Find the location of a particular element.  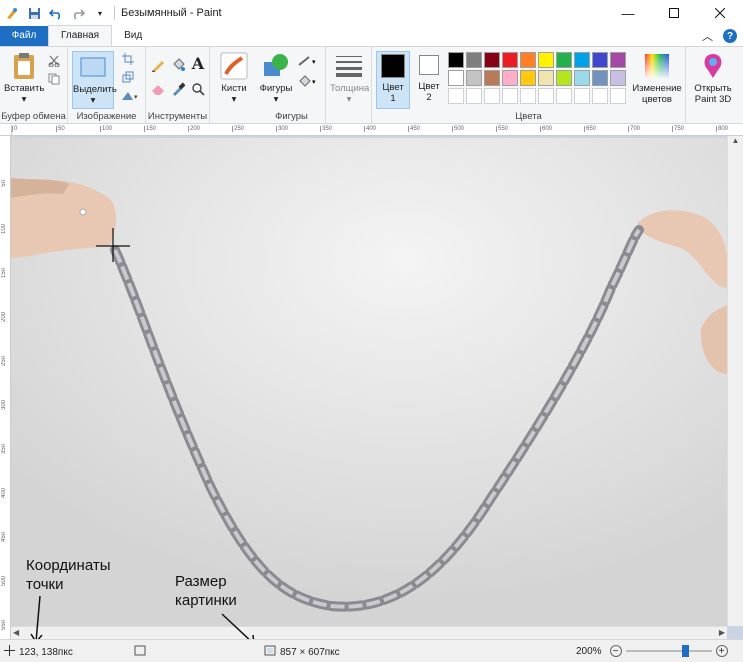

zoom-level: 200% is located at coordinates (589, 651).